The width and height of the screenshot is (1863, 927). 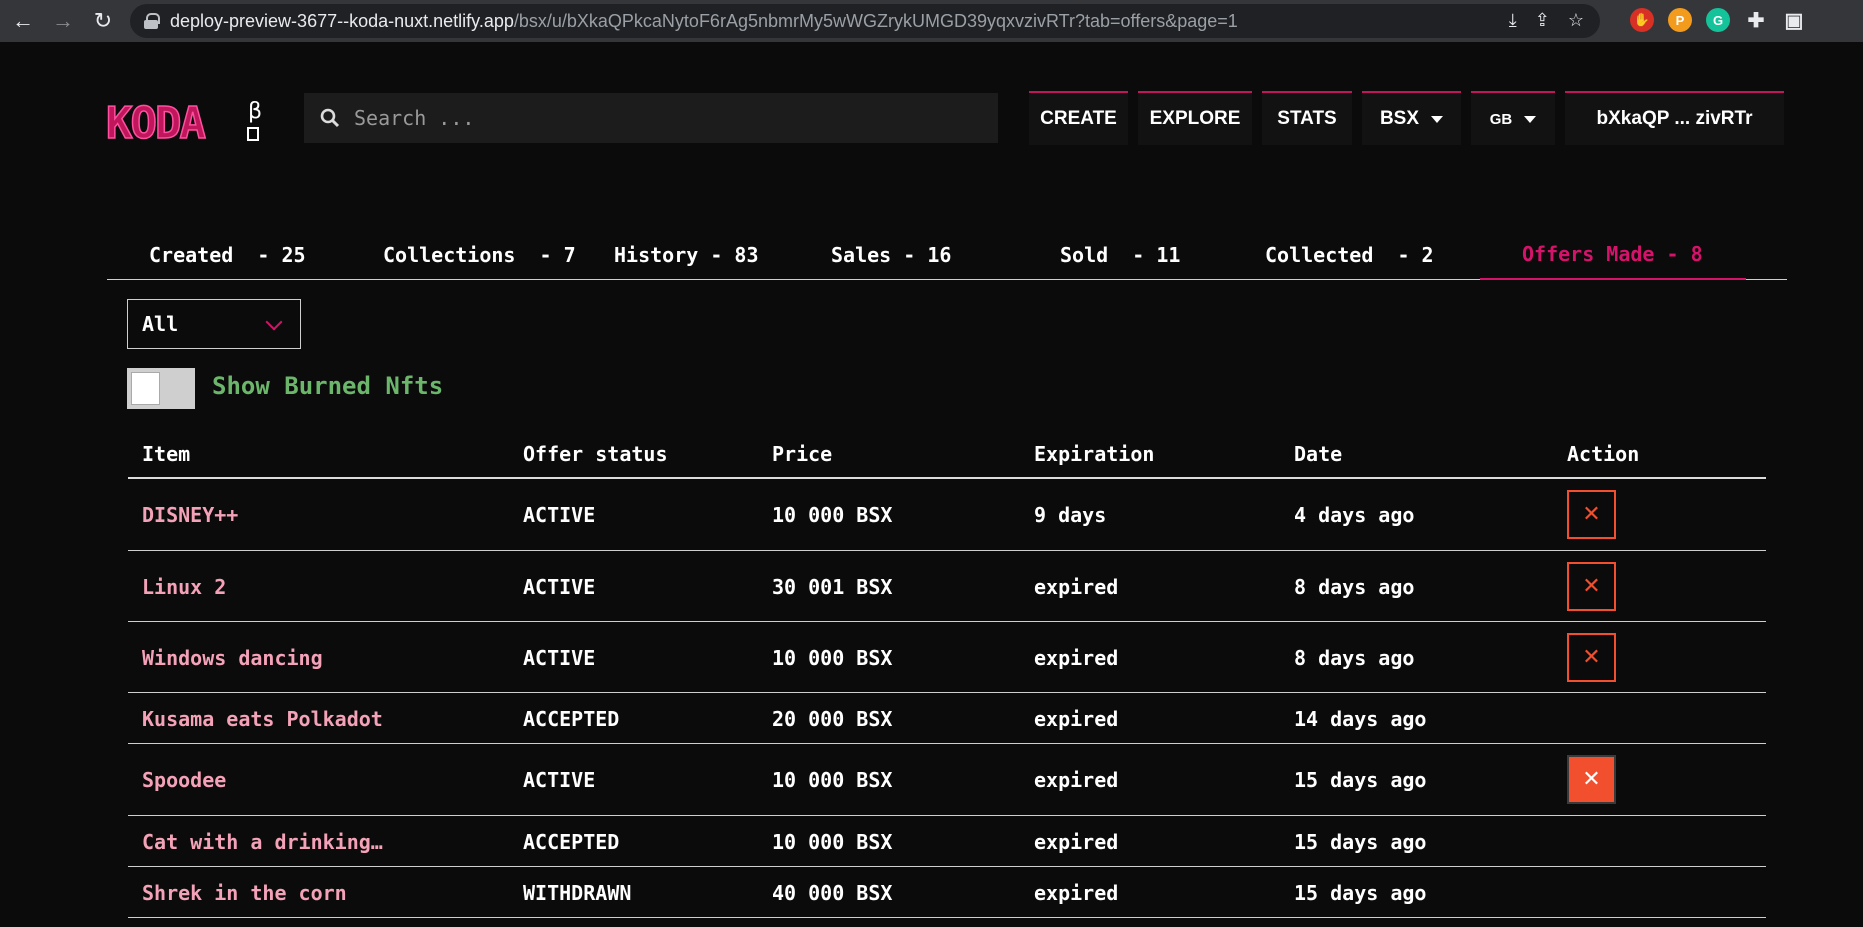 I want to click on header-price: Price, so click(x=802, y=454).